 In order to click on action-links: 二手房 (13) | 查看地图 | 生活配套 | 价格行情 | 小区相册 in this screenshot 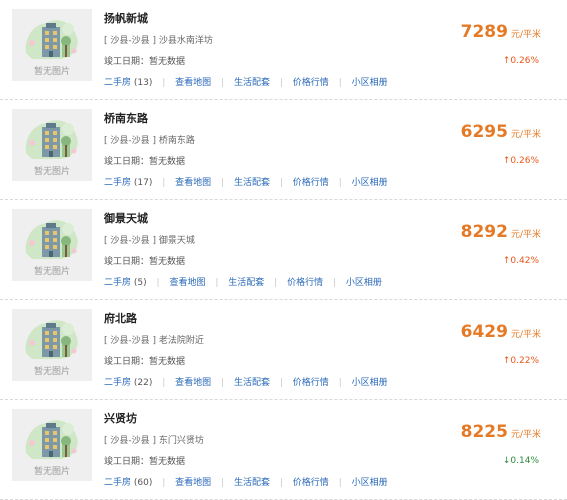, I will do `click(246, 81)`.